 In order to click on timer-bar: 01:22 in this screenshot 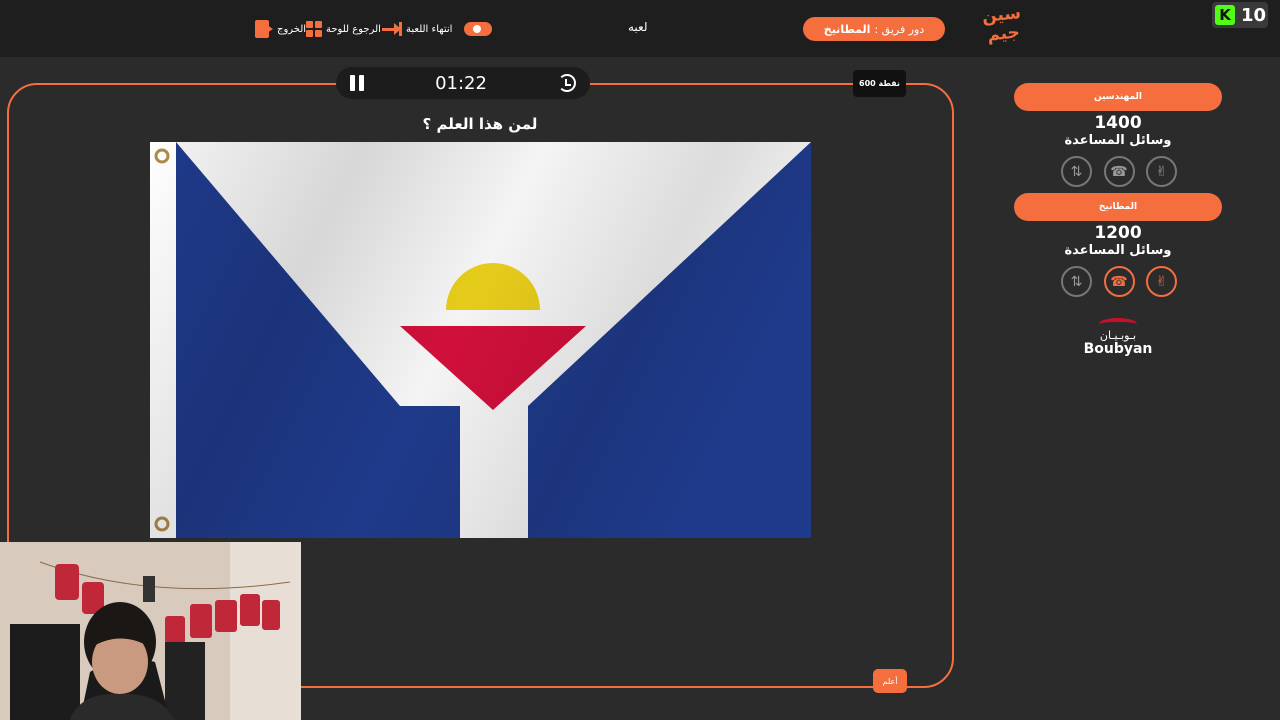, I will do `click(463, 83)`.